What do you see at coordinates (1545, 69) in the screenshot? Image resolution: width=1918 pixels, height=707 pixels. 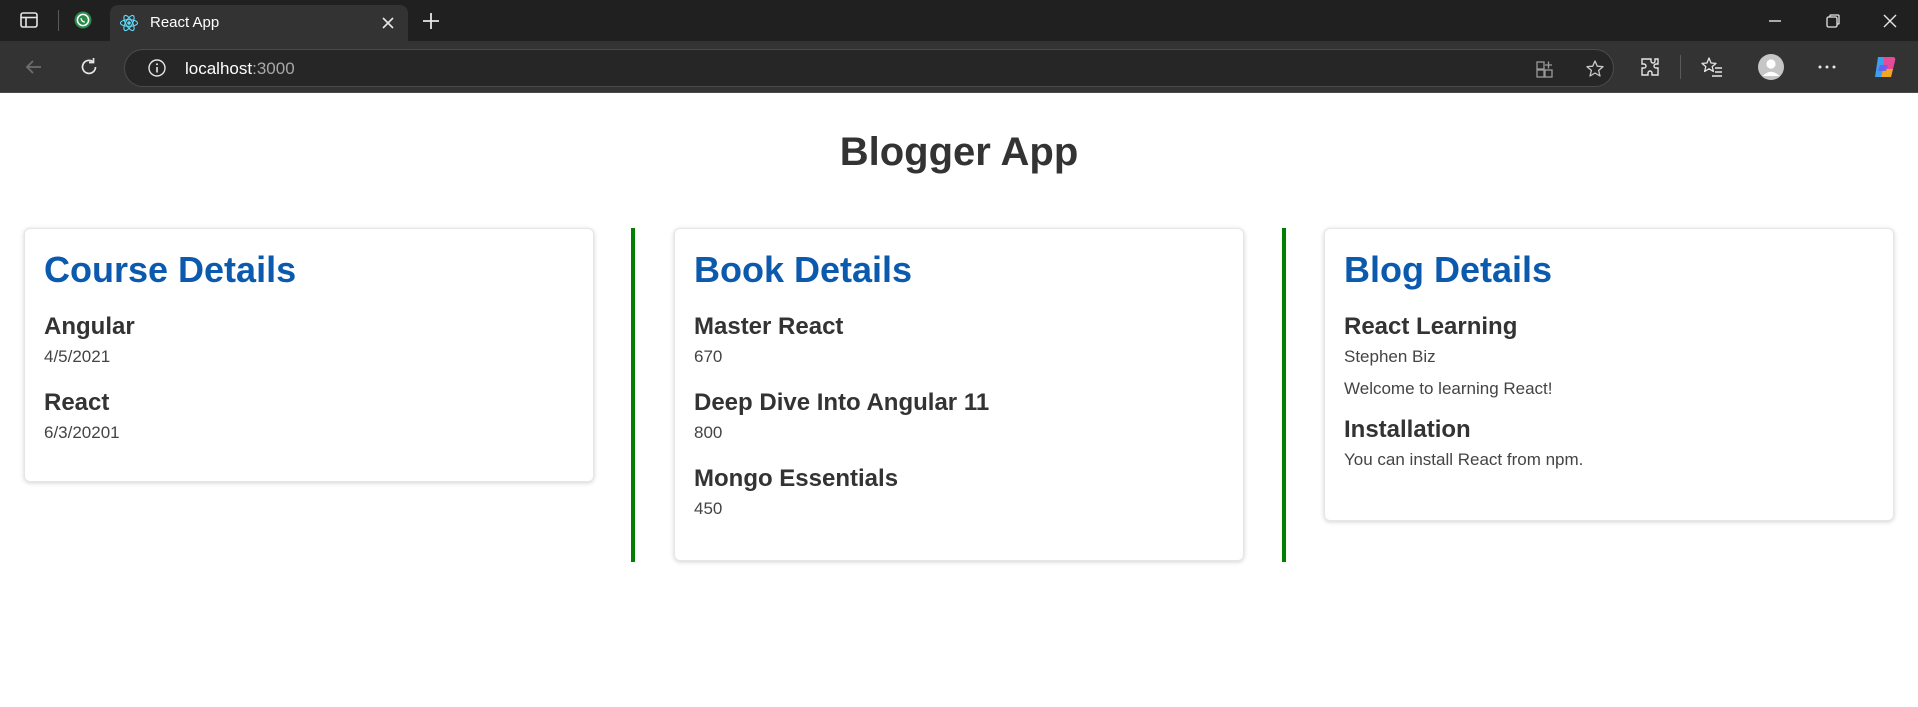 I see `app-available-icon` at bounding box center [1545, 69].